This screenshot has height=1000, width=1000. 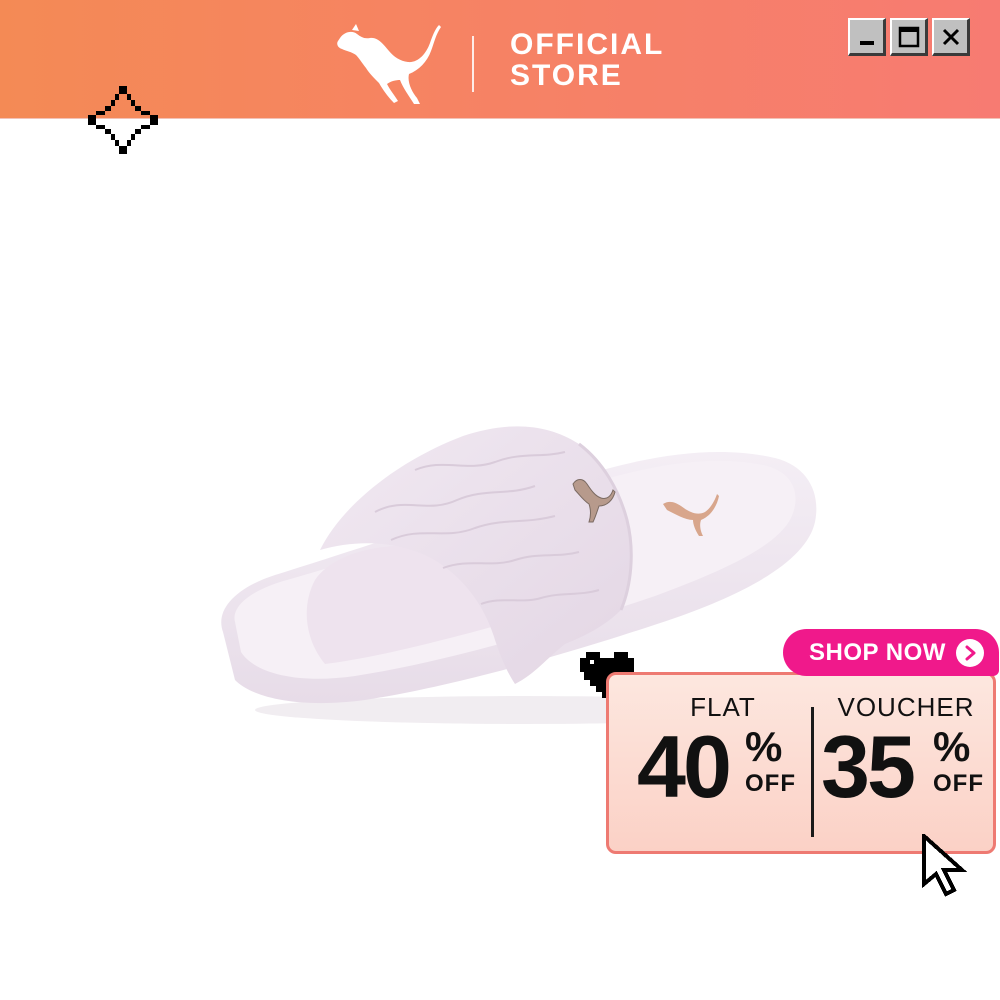 What do you see at coordinates (473, 64) in the screenshot?
I see `header-divider` at bounding box center [473, 64].